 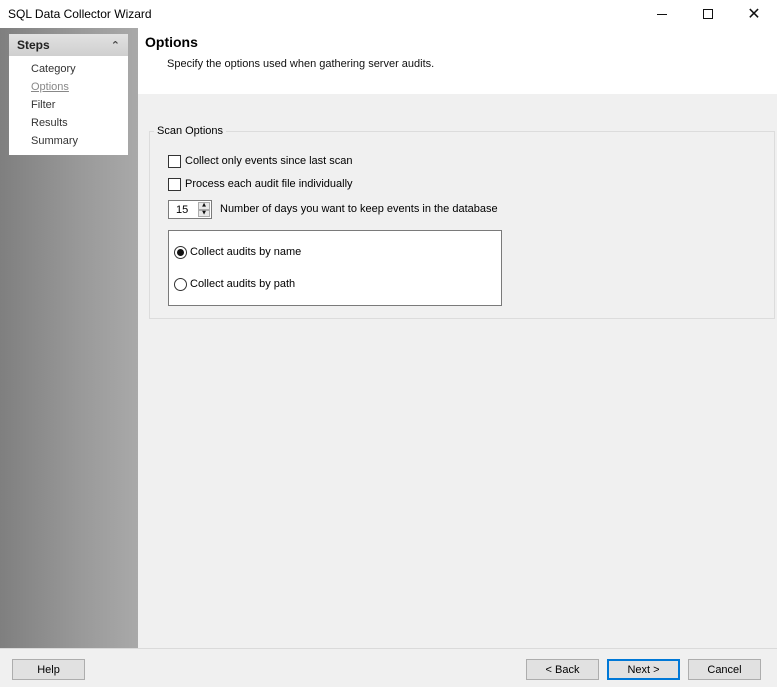 I want to click on close-button: ✕, so click(x=754, y=14).